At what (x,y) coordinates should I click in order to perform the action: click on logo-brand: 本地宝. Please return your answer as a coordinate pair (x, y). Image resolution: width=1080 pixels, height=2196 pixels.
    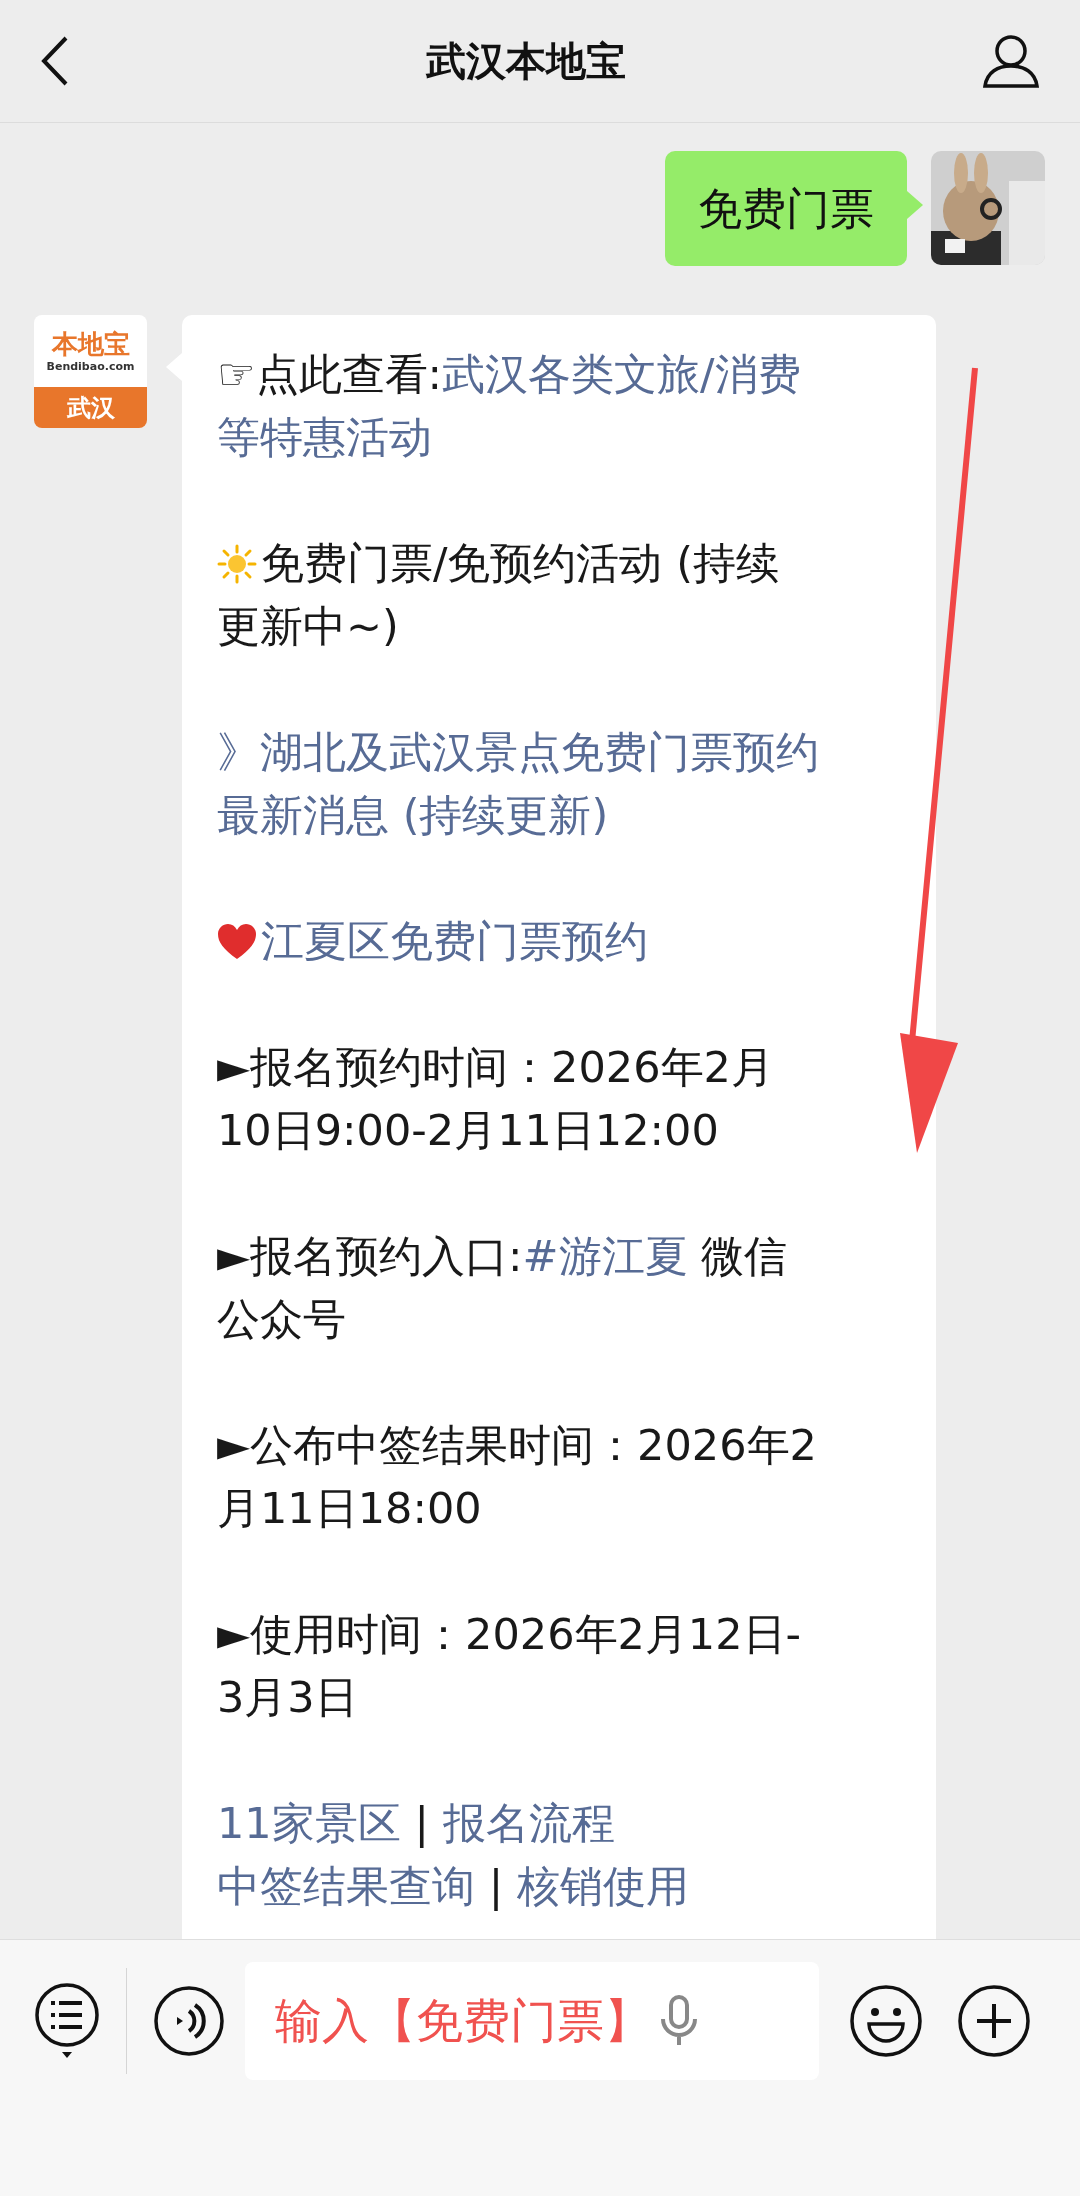
    Looking at the image, I should click on (90, 343).